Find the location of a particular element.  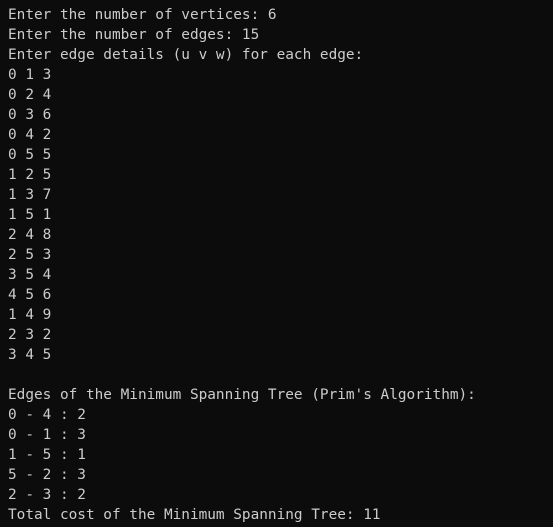

prompt-edges-line: Enter the number of edges: 15 is located at coordinates (134, 35).